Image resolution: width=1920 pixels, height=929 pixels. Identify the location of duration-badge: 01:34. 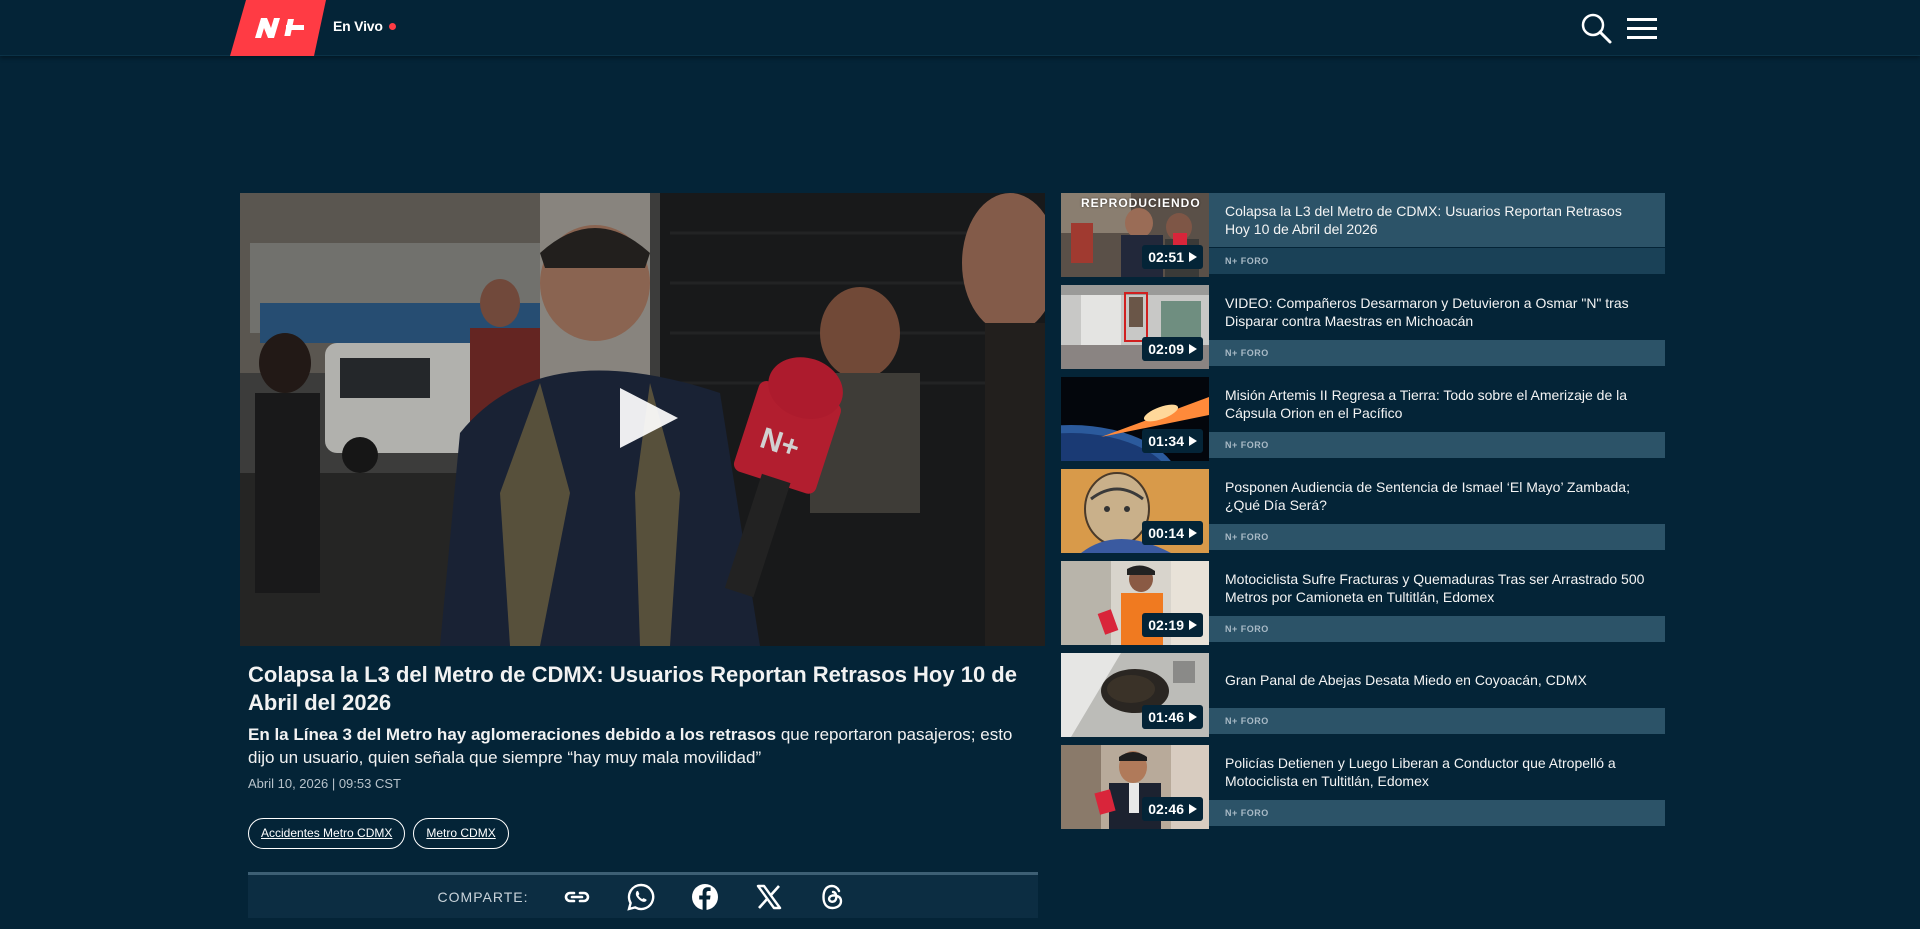
(1172, 441).